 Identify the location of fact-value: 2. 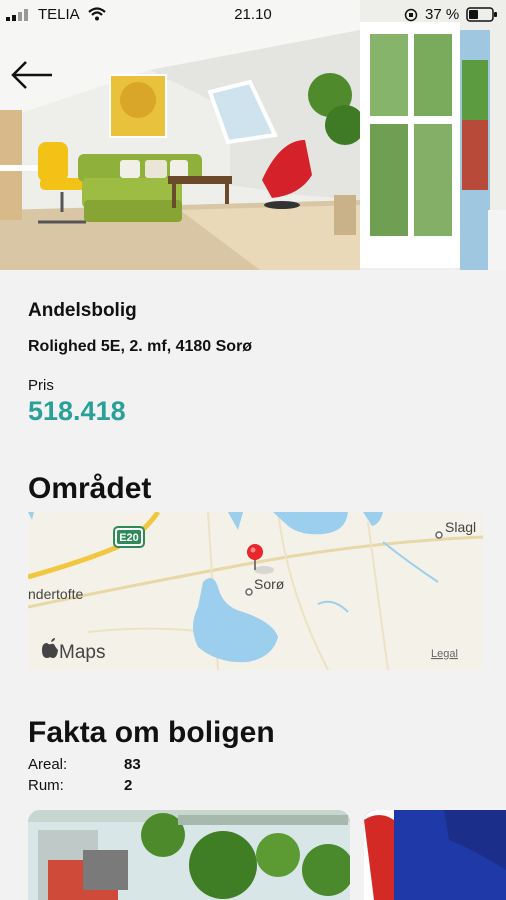
(128, 785).